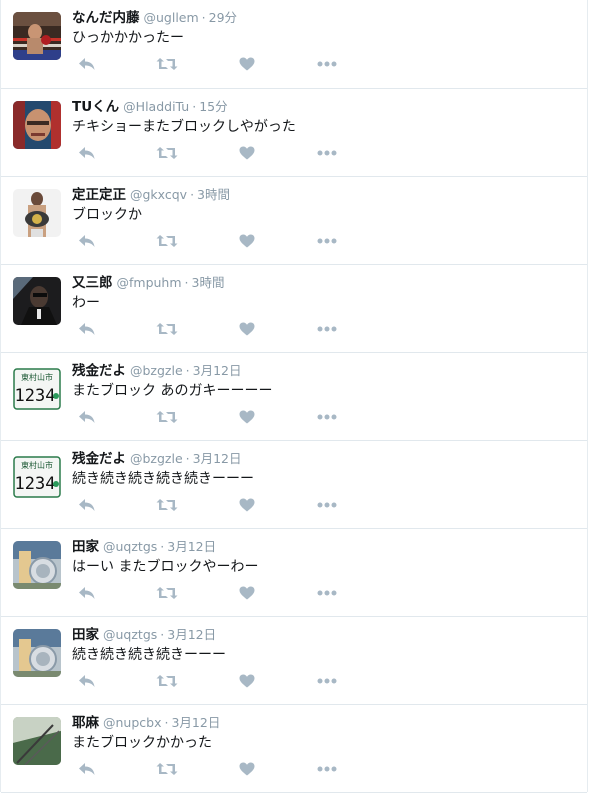  I want to click on display-name: 又三郎, so click(92, 283).